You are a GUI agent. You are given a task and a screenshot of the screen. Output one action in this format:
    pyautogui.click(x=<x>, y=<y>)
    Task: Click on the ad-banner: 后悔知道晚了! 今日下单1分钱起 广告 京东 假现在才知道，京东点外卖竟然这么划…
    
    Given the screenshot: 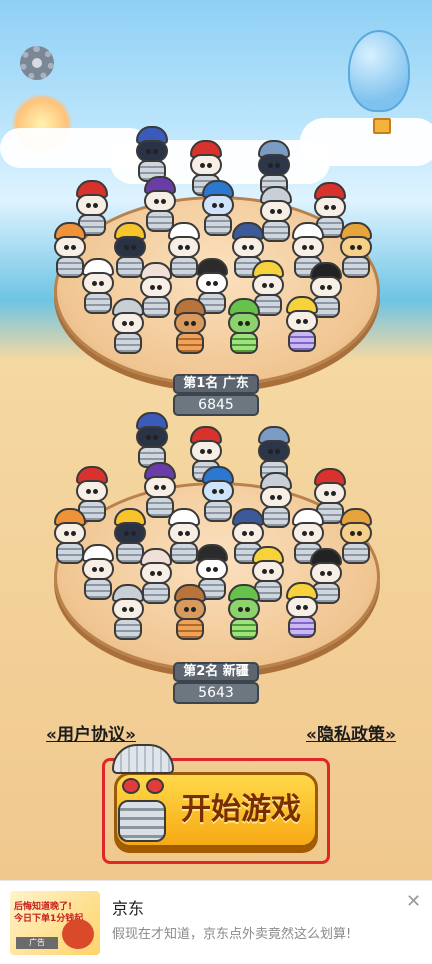 What is the action you would take?
    pyautogui.click(x=216, y=922)
    